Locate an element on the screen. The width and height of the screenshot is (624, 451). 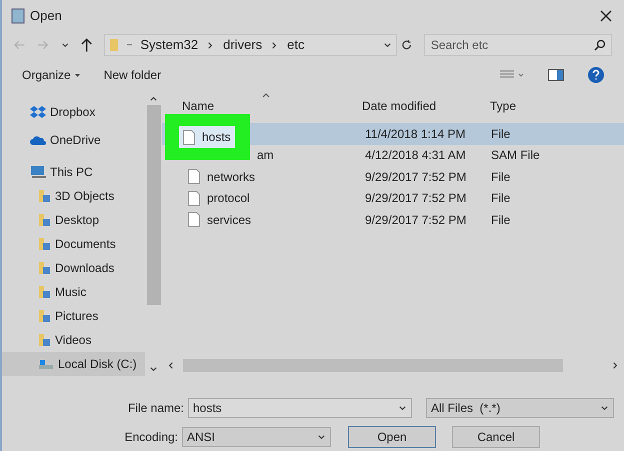
sidebar-item: Local Disk (C:) is located at coordinates (73, 364).